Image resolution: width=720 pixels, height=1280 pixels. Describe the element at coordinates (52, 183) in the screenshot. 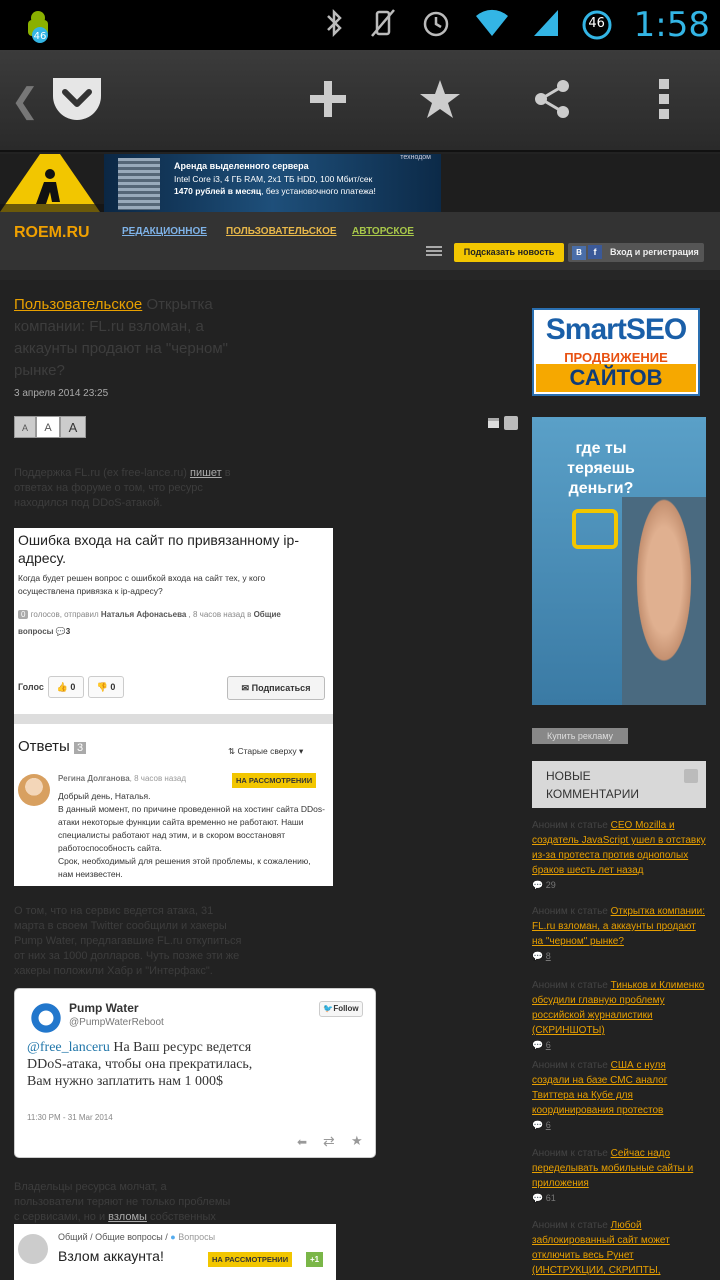

I see `roadwork-logo-icon` at that location.